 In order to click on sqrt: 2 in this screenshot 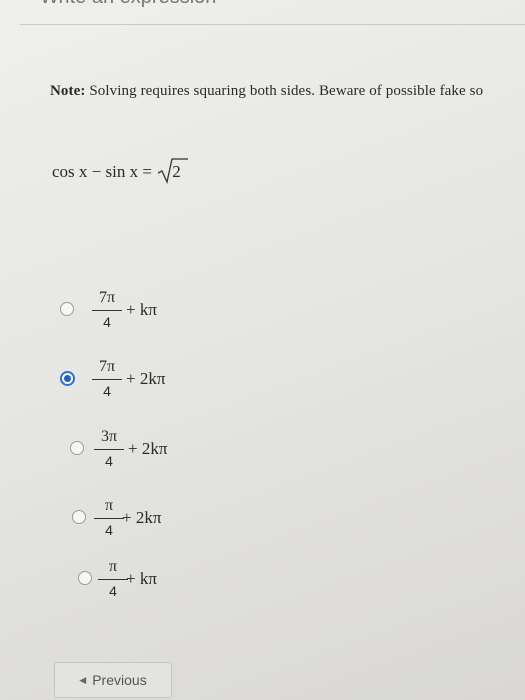, I will do `click(173, 171)`.